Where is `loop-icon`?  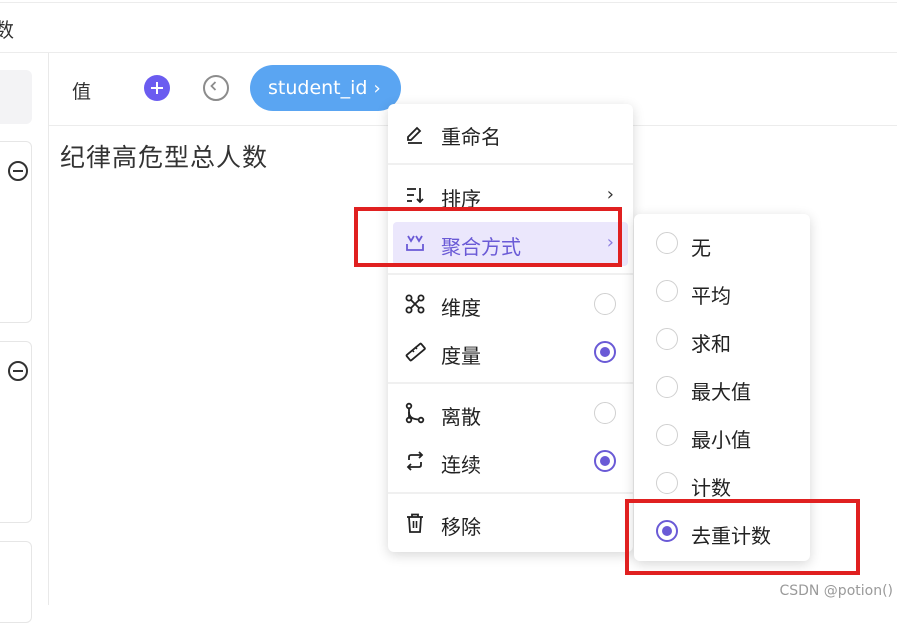 loop-icon is located at coordinates (415, 461).